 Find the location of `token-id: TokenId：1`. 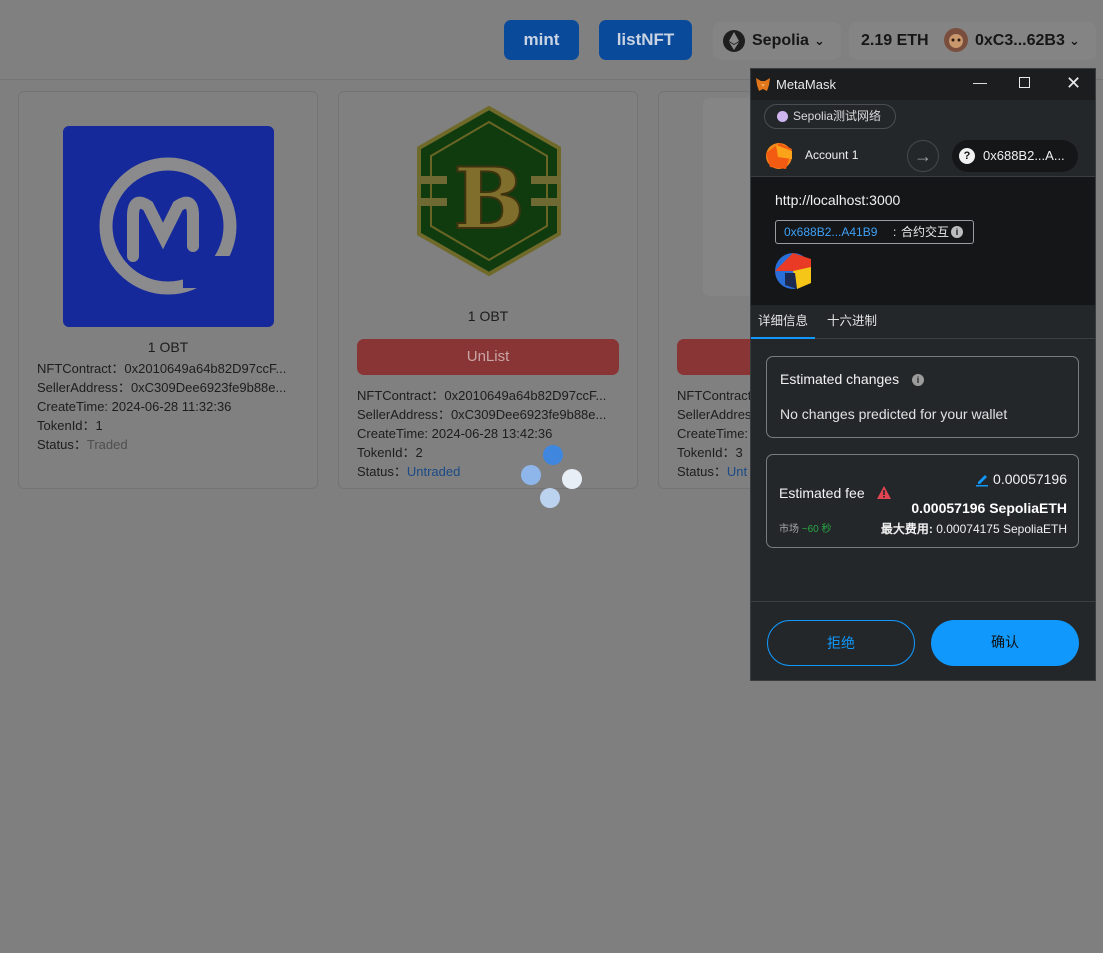

token-id: TokenId：1 is located at coordinates (70, 425).